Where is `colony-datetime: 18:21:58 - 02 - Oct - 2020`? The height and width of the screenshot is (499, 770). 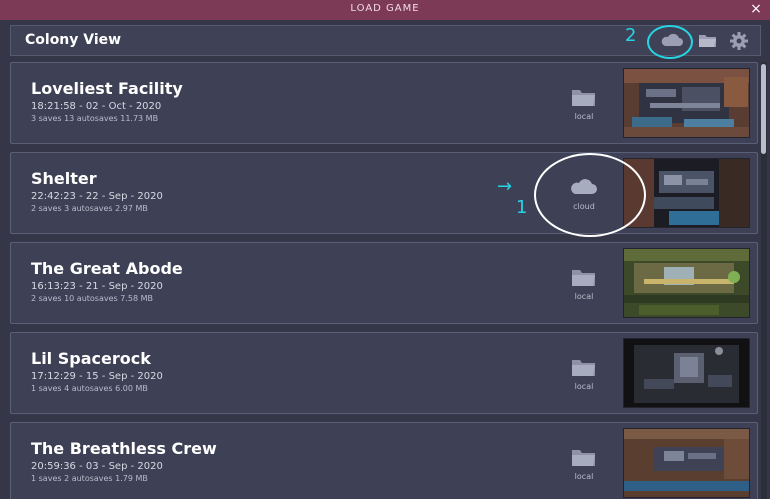 colony-datetime: 18:21:58 - 02 - Oct - 2020 is located at coordinates (96, 106).